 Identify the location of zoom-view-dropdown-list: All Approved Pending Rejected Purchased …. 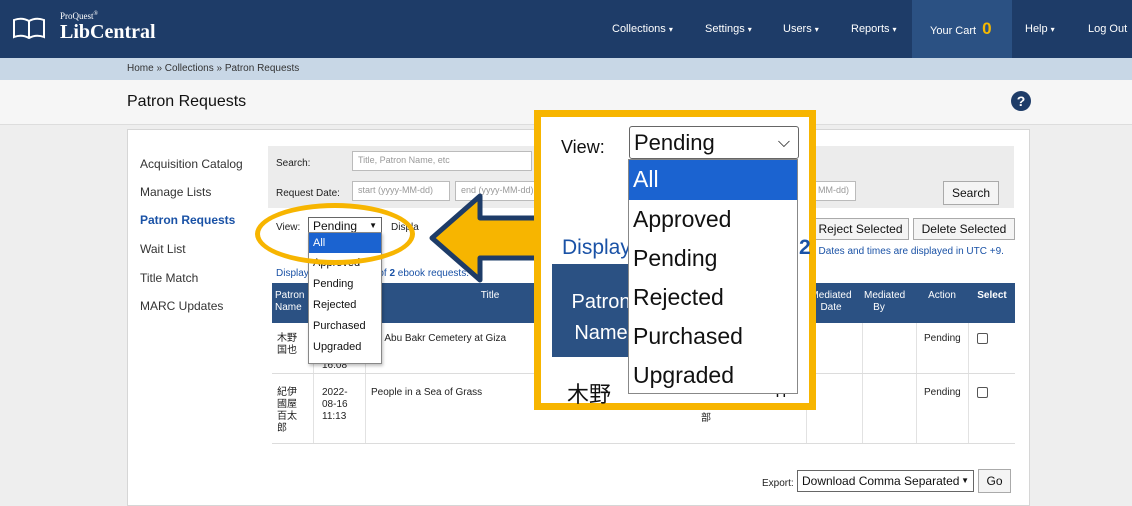
(713, 276).